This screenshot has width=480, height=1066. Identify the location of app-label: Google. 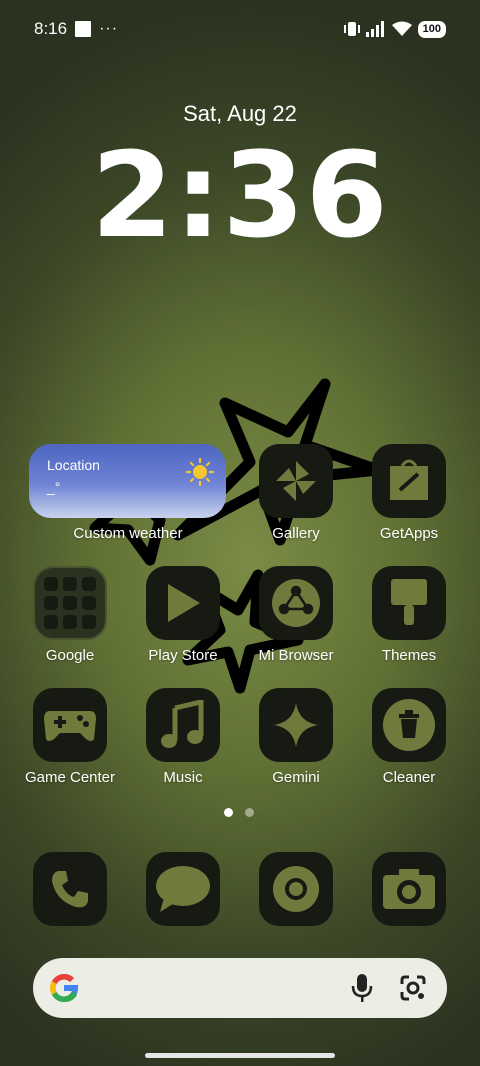
(70, 655).